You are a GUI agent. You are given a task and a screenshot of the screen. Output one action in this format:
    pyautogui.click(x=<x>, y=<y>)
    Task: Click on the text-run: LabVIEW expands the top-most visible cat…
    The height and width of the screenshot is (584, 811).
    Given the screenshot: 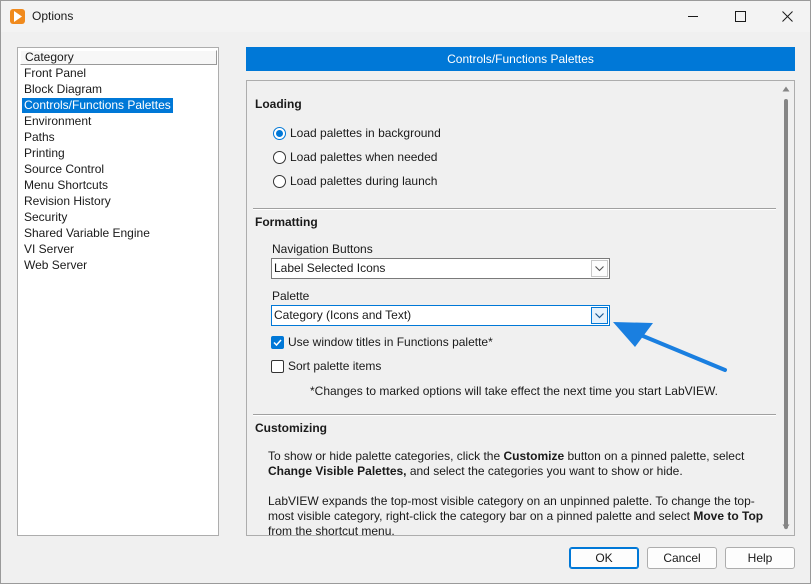 What is the action you would take?
    pyautogui.click(x=511, y=508)
    